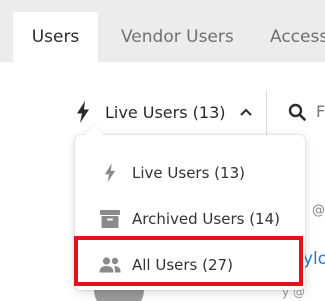 The width and height of the screenshot is (325, 301). Describe the element at coordinates (182, 265) in the screenshot. I see `menu-item-all-users-label: All Users (27)` at that location.